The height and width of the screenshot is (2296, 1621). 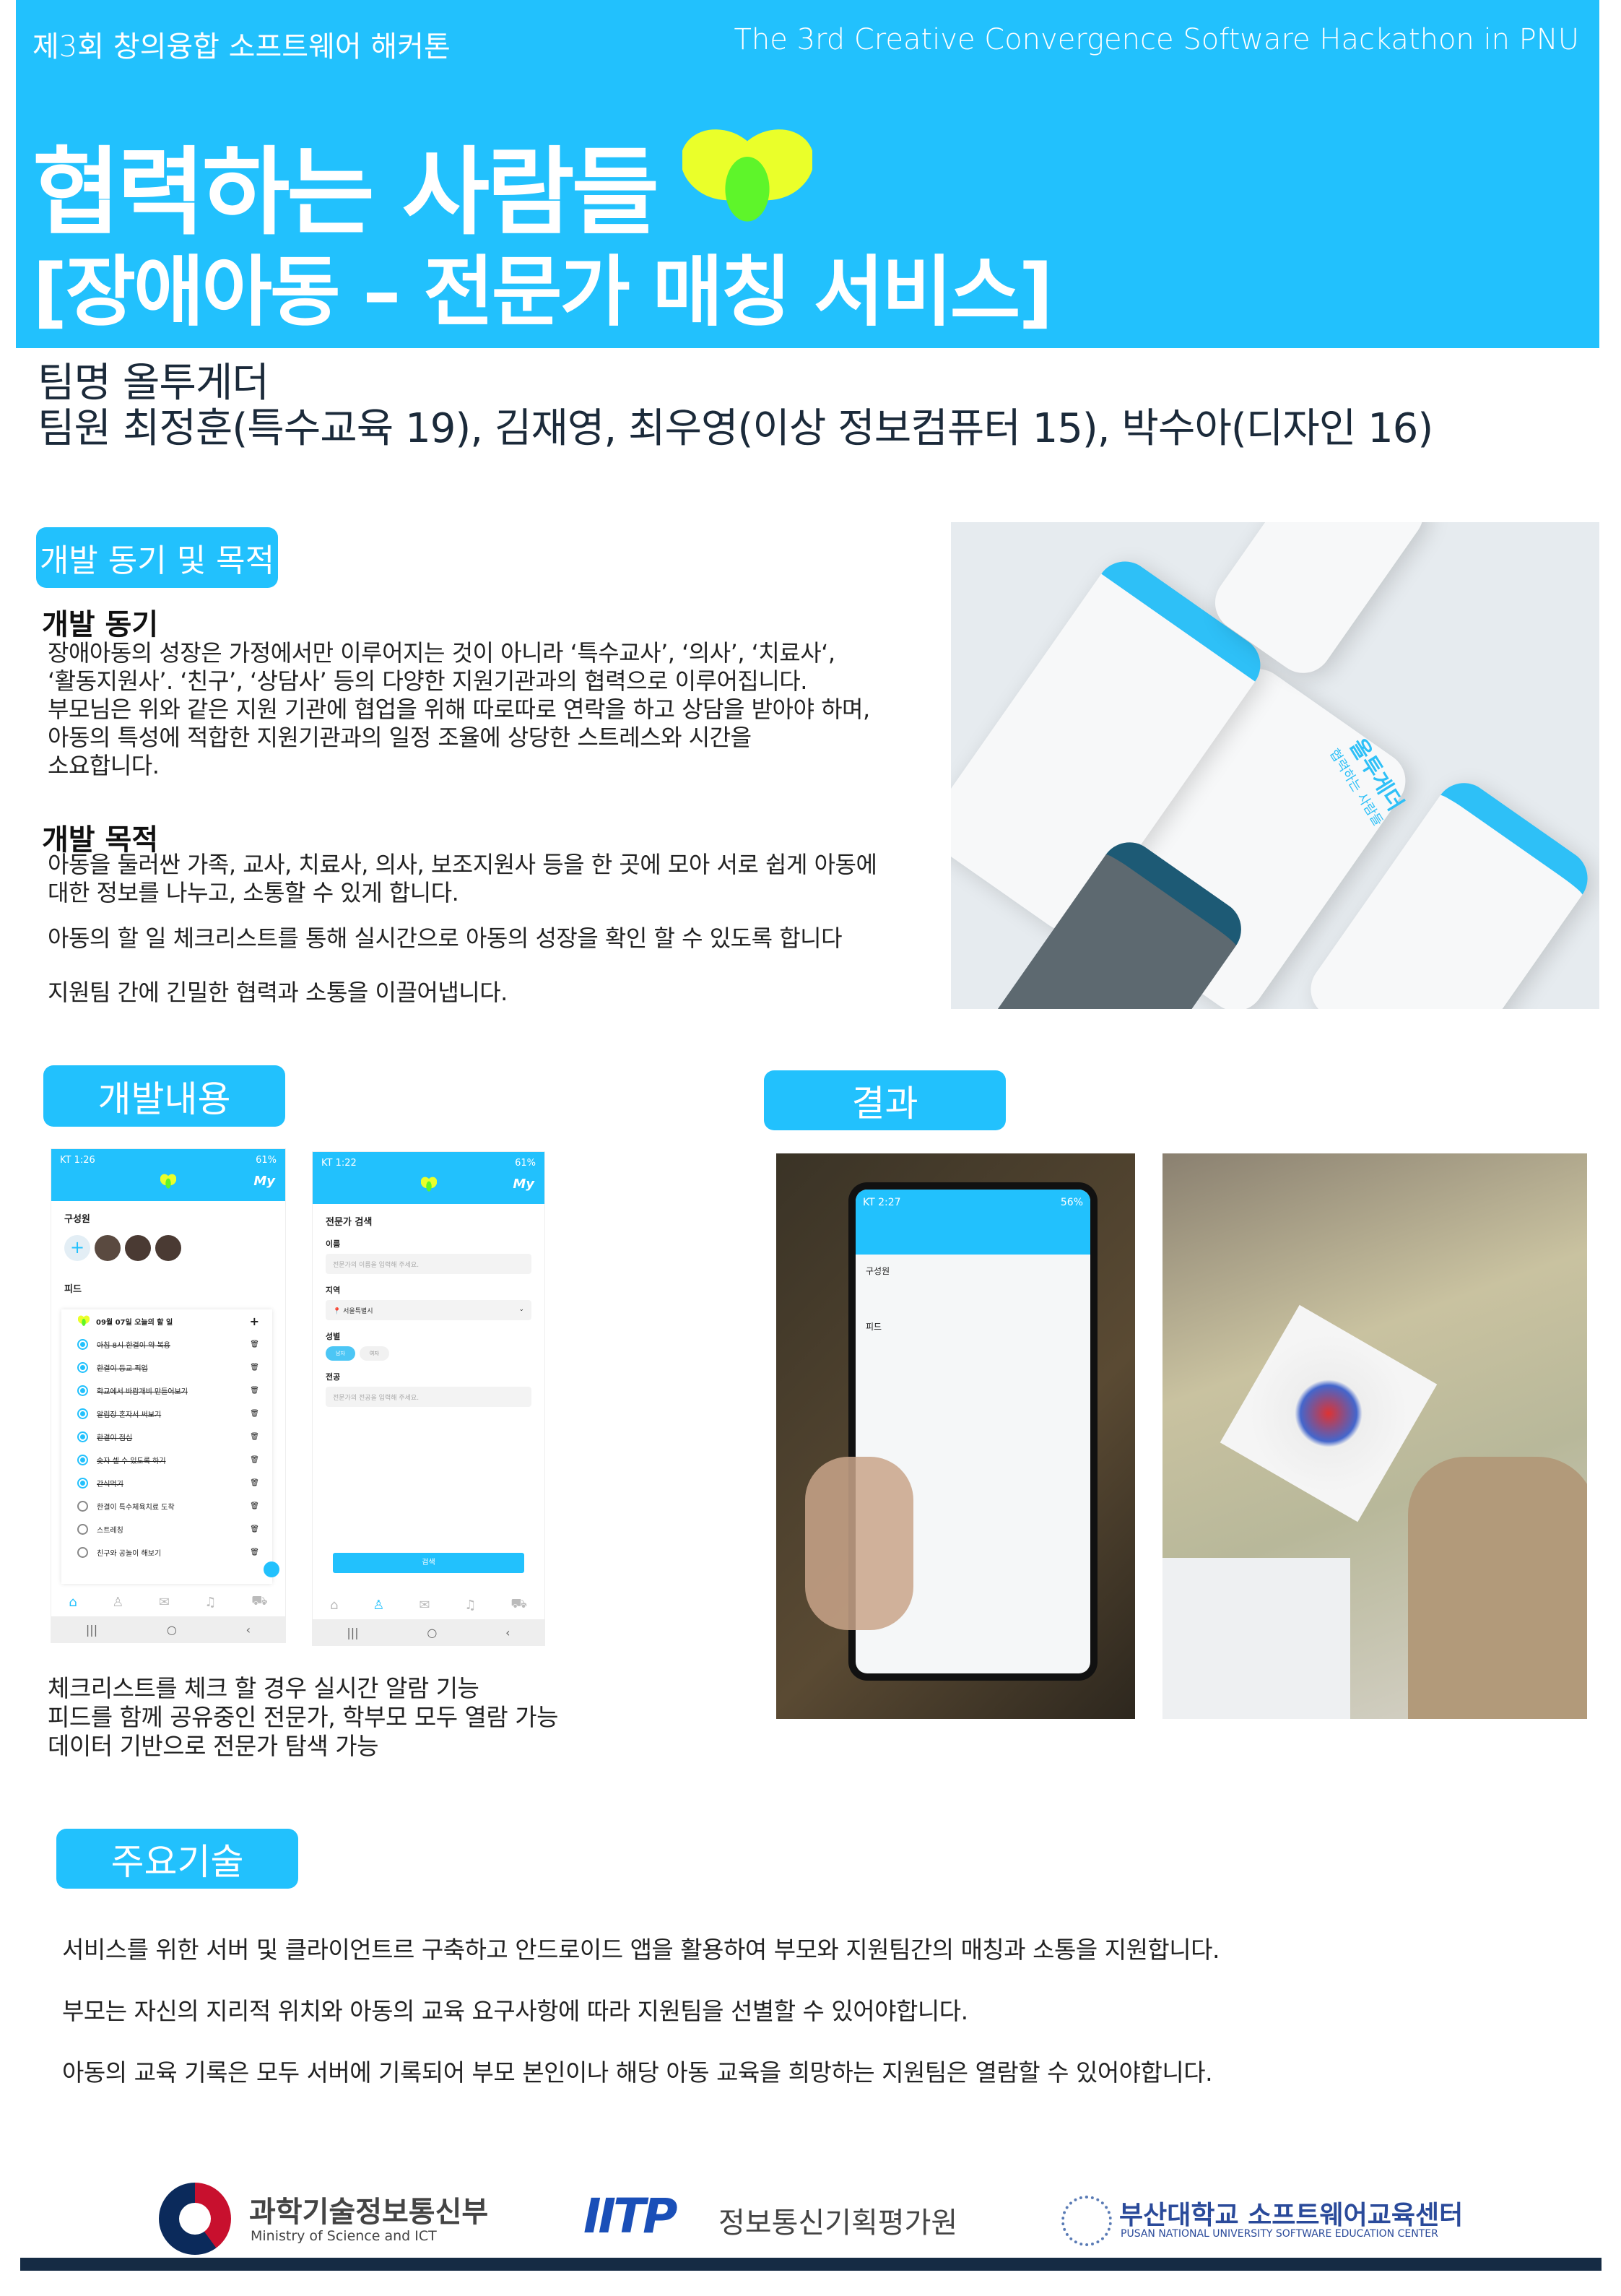 What do you see at coordinates (115, 1438) in the screenshot?
I see `todo-text: 한결이 점심` at bounding box center [115, 1438].